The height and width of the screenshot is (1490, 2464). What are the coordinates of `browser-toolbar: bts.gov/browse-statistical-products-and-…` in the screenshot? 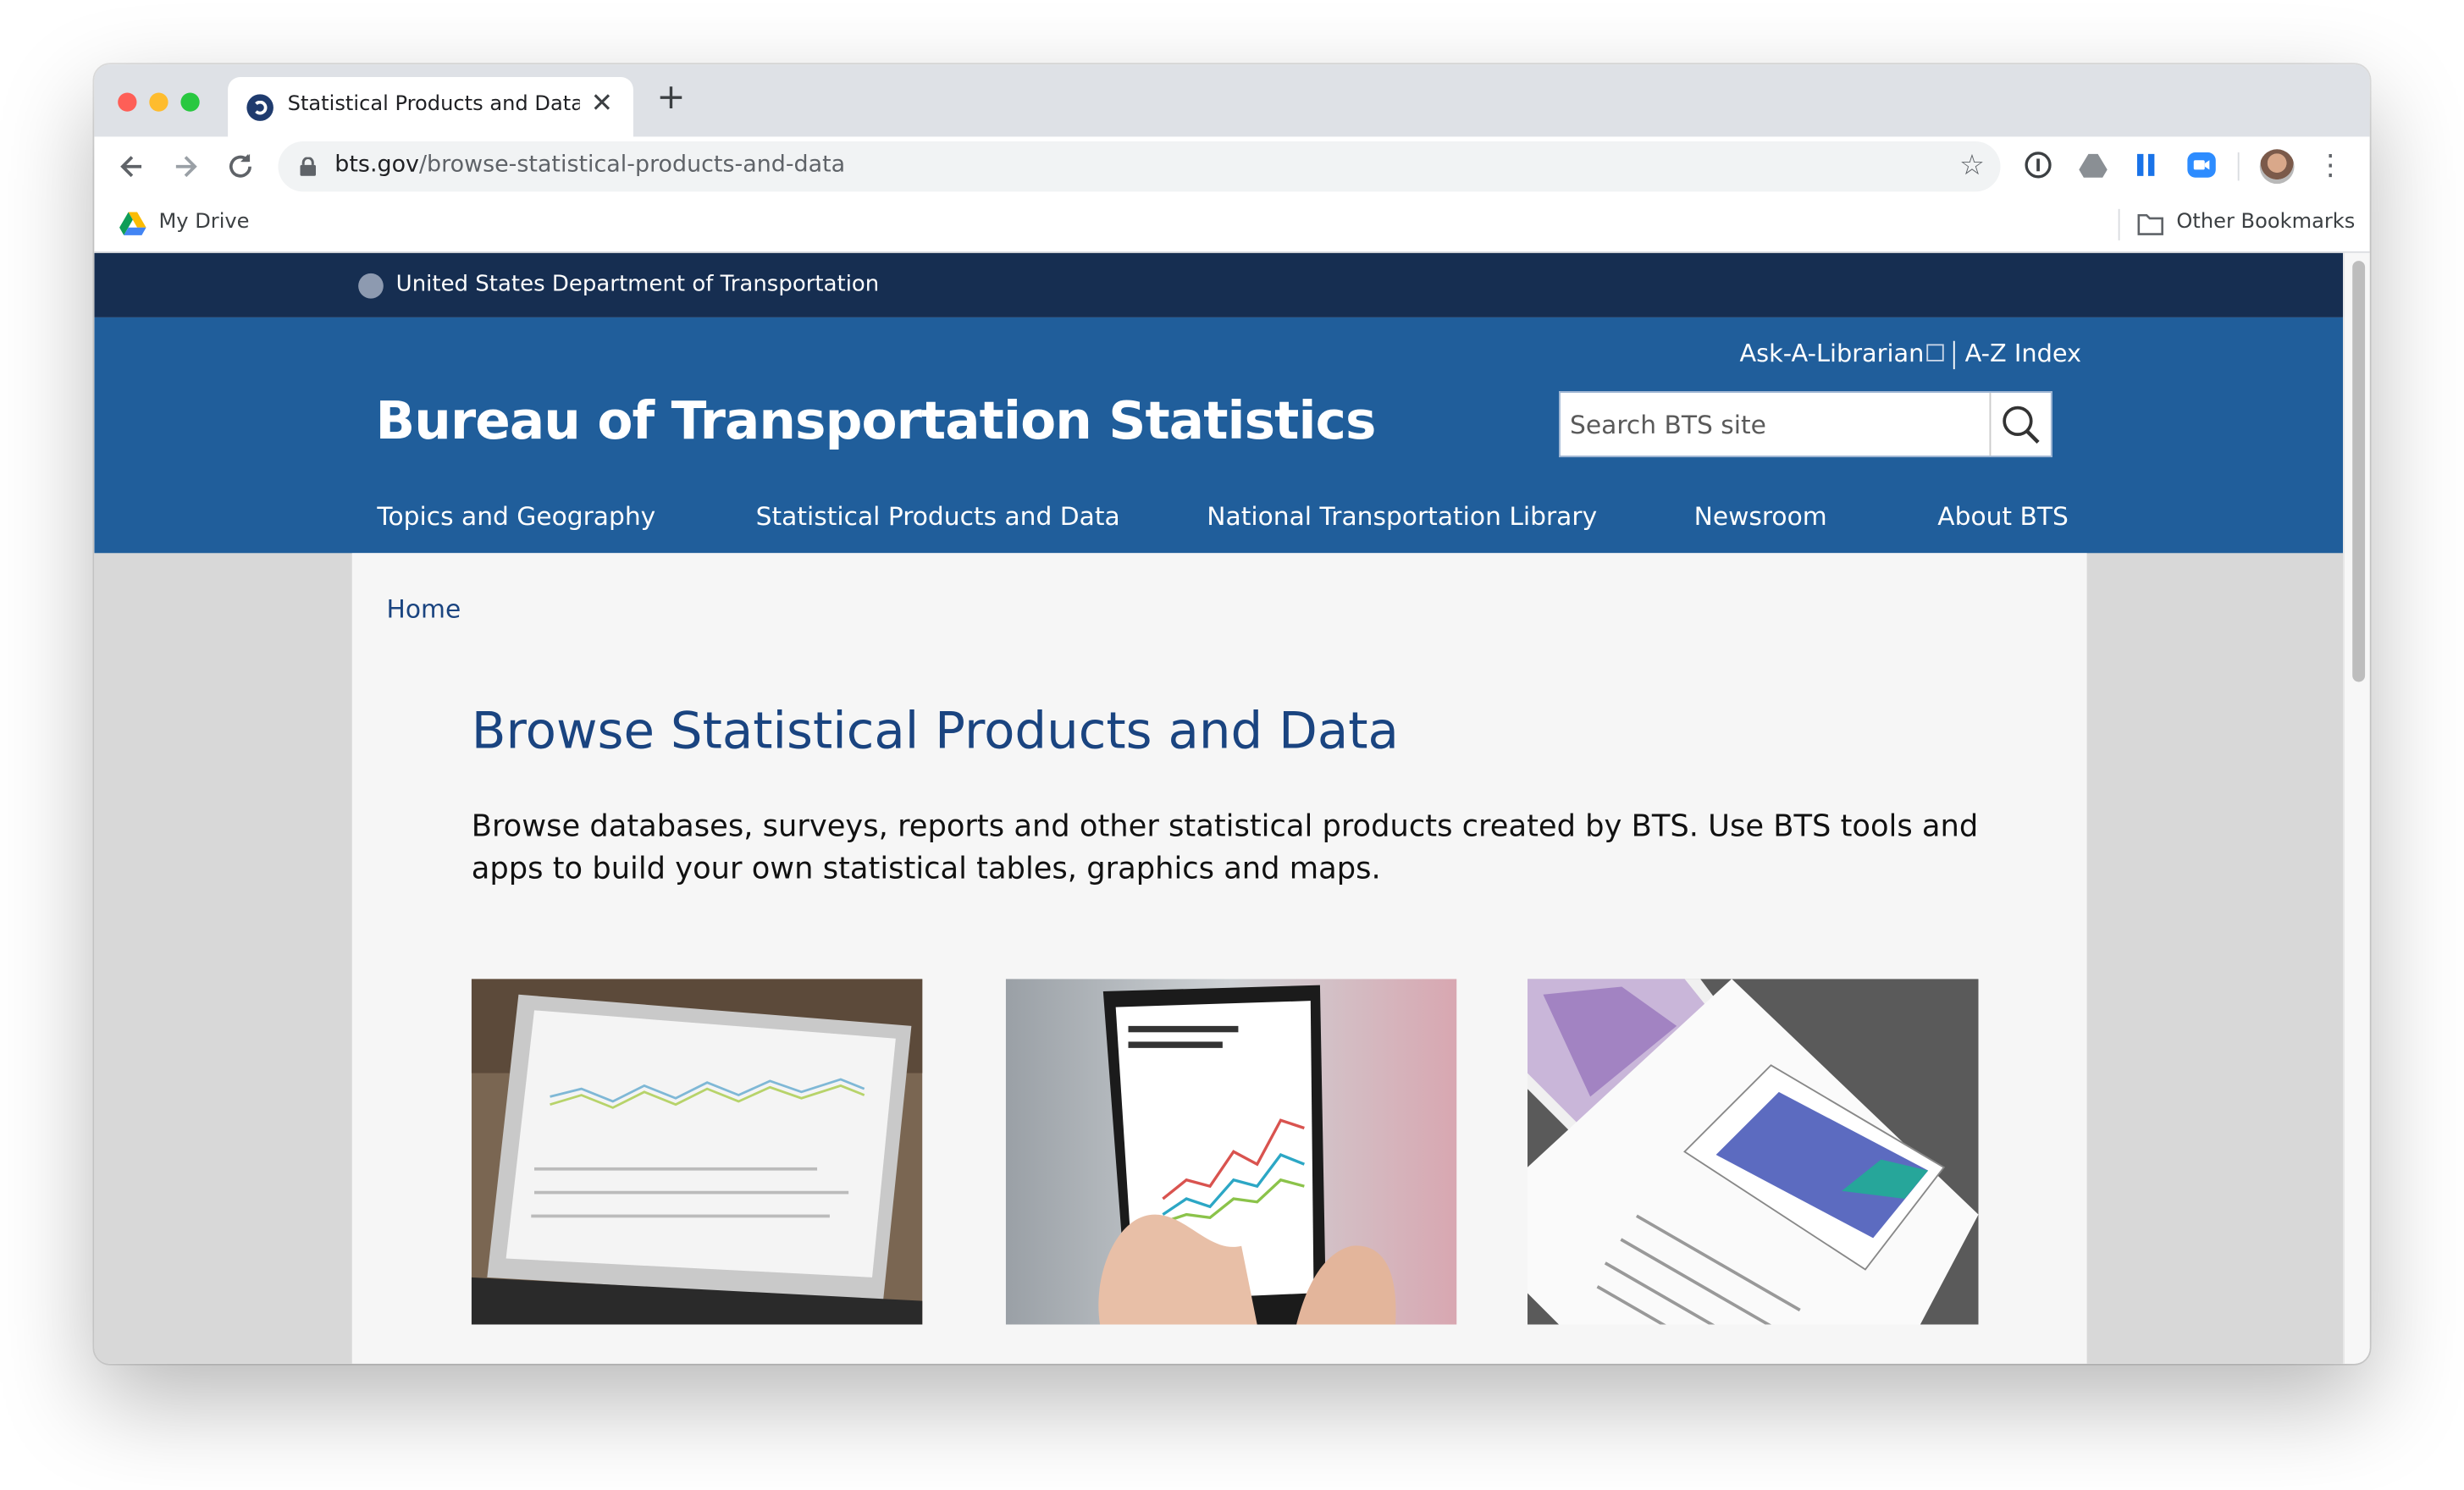 It's located at (1232, 166).